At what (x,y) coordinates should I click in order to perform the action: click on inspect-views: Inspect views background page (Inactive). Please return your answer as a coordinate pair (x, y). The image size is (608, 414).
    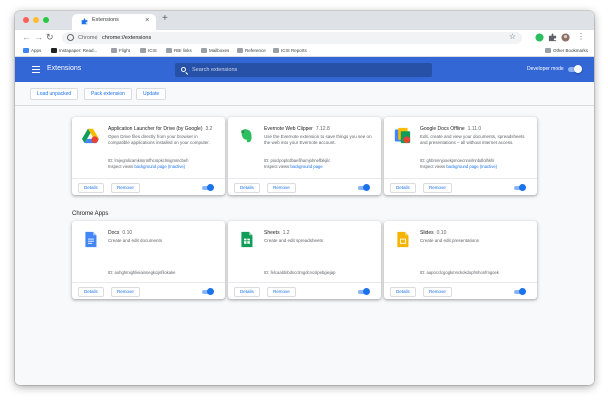
    Looking at the image, I should click on (147, 166).